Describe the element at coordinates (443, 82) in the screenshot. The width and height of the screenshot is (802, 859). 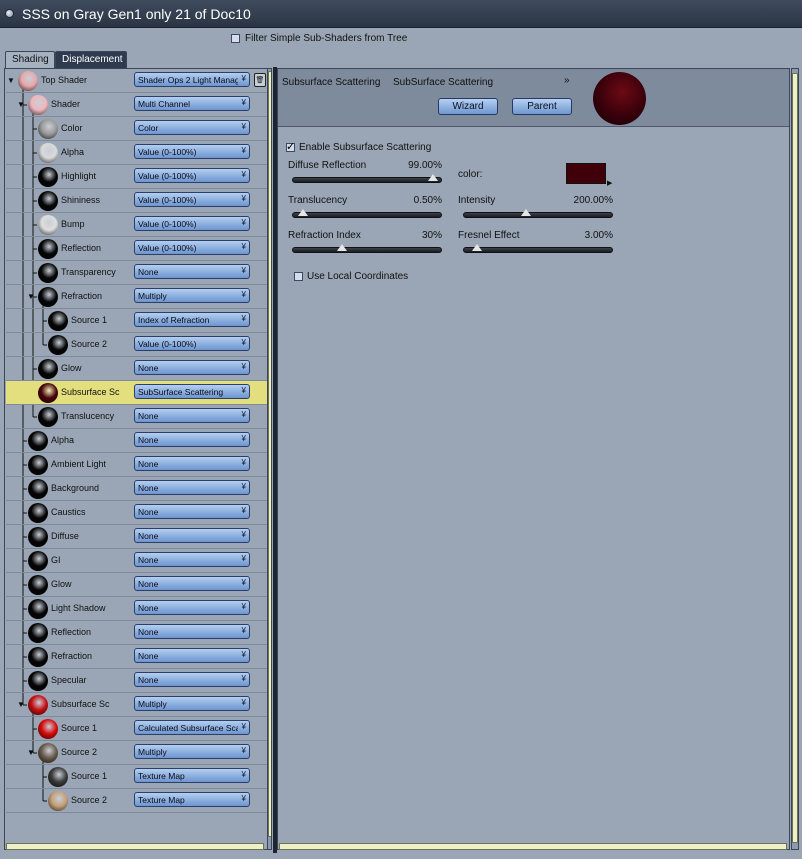
I see `shader-type-selector: SubSurface Scattering` at that location.